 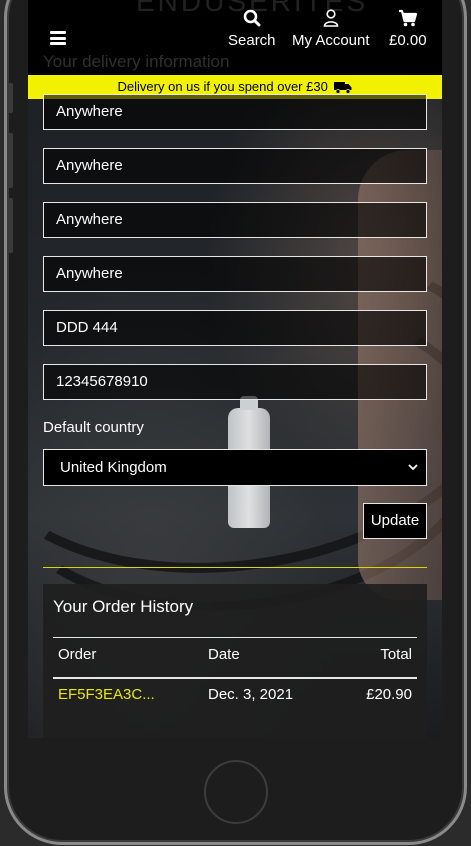 What do you see at coordinates (235, 274) in the screenshot?
I see `county-field: Anywhere` at bounding box center [235, 274].